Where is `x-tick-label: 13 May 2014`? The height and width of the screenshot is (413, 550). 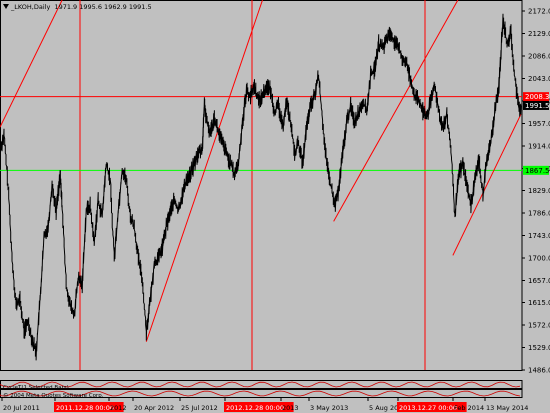
x-tick-label: 13 May 2014 is located at coordinates (507, 408).